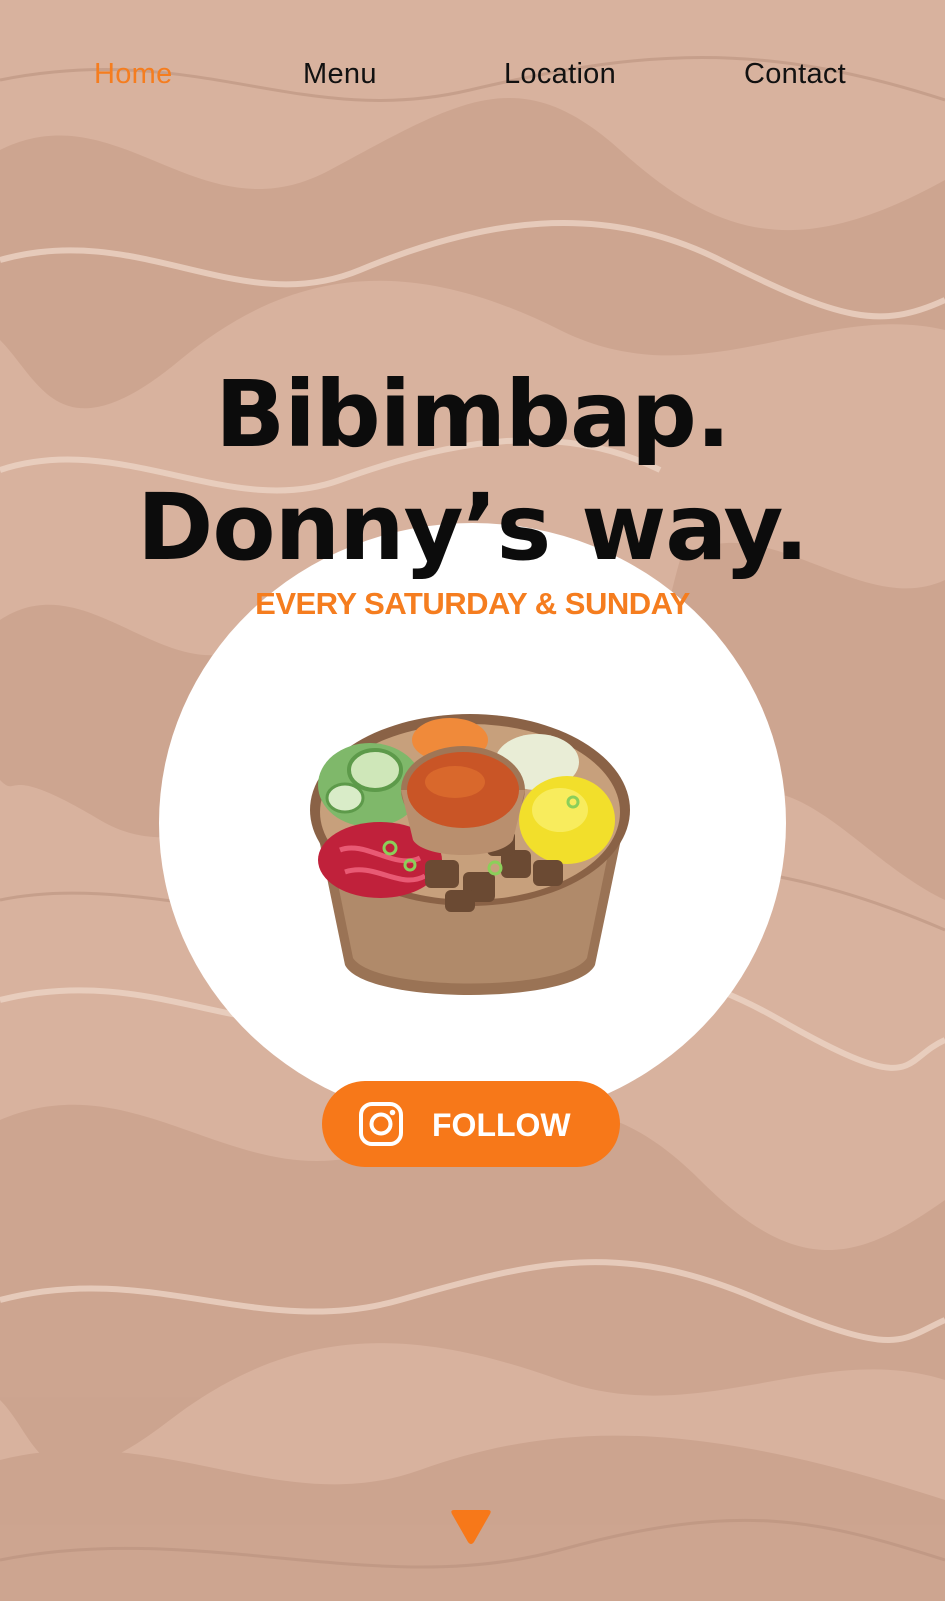 The width and height of the screenshot is (945, 1601). I want to click on bibimbap-bowl-image, so click(470, 854).